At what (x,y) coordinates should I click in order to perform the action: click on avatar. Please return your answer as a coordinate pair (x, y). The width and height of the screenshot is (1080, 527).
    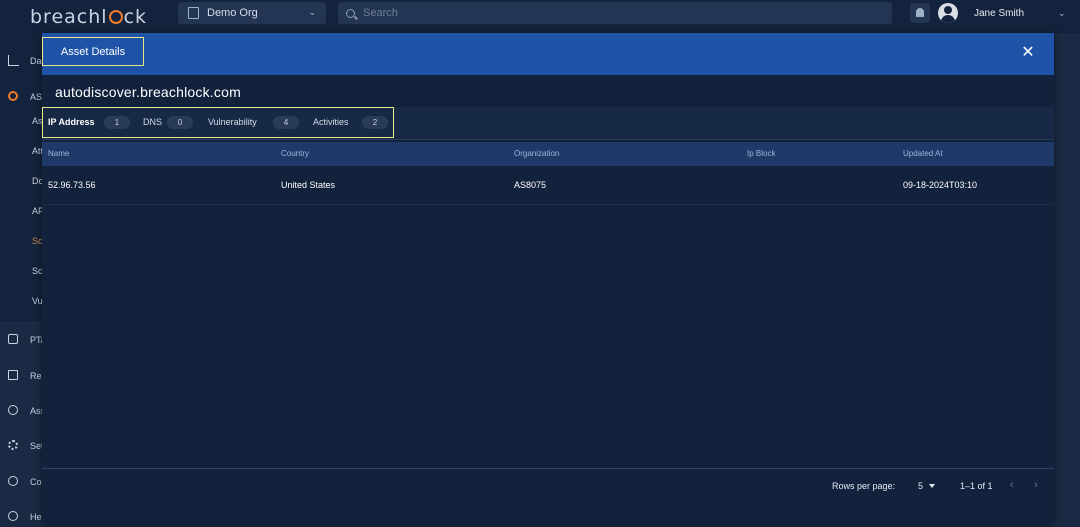
    Looking at the image, I should click on (948, 13).